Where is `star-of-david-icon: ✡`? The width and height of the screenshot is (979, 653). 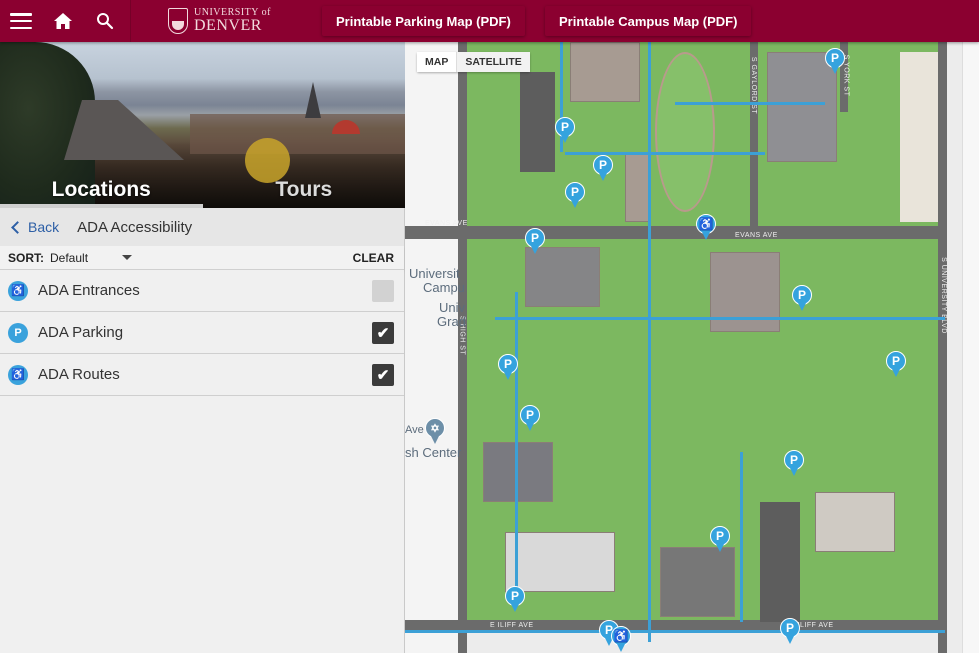
star-of-david-icon: ✡ is located at coordinates (435, 428).